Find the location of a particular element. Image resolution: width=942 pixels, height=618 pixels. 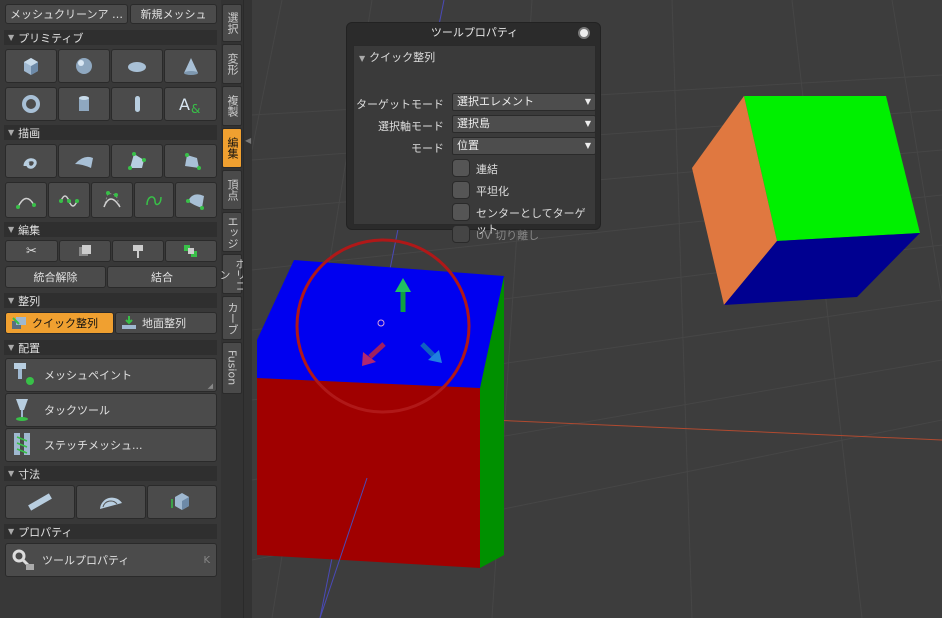

mode-dropdown: 位置 ▼ is located at coordinates (524, 146).